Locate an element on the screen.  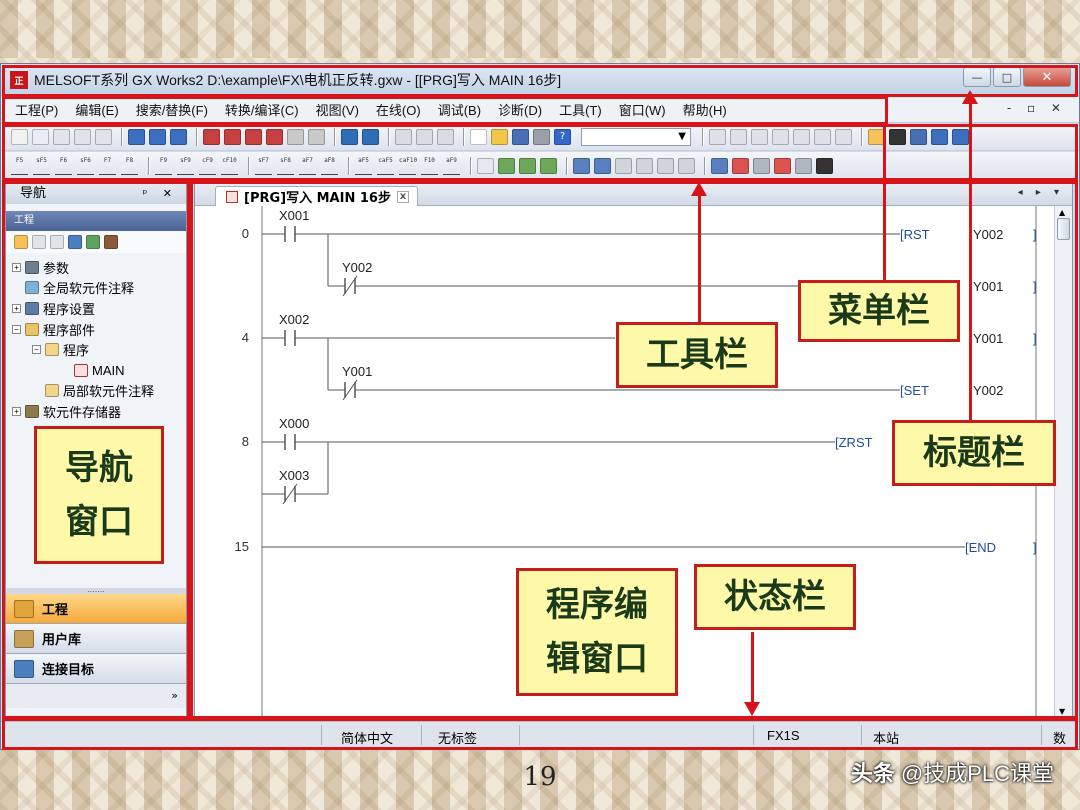
monitor-stop-icon is located at coordinates (295, 137).